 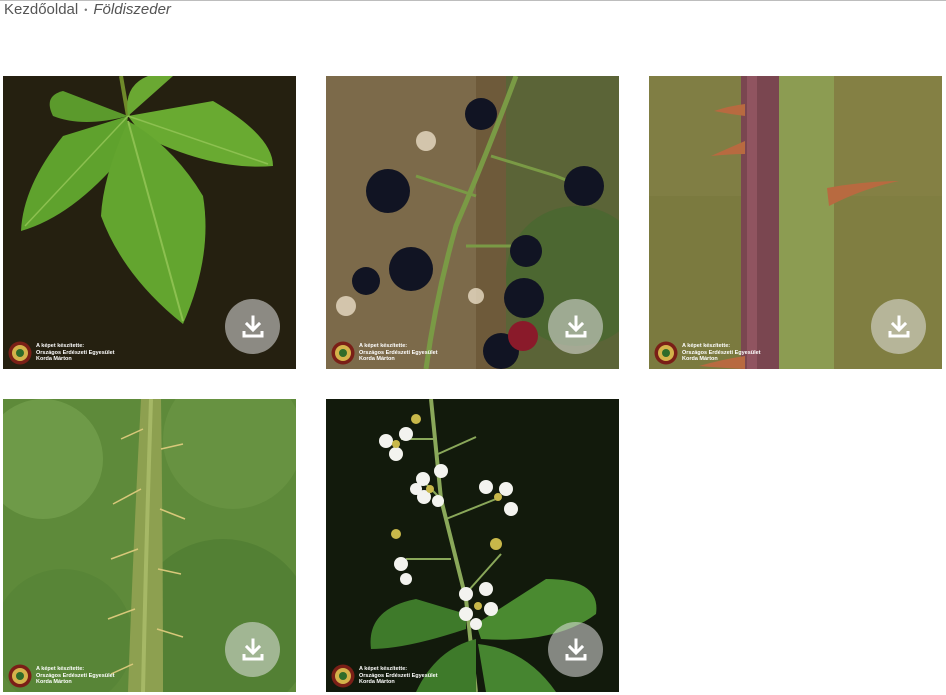 I want to click on breadcrumb-home-link: Kezdőoldal, so click(x=41, y=10).